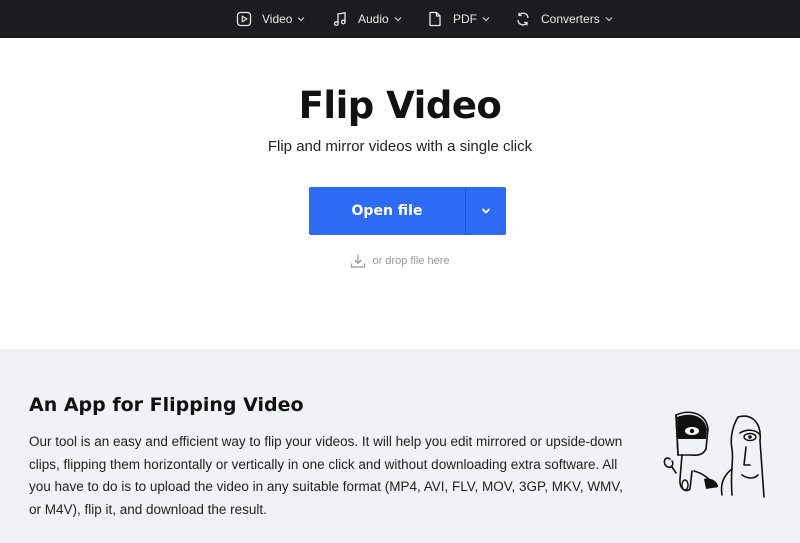 The image size is (800, 543). What do you see at coordinates (714, 454) in the screenshot?
I see `faces-illustration` at bounding box center [714, 454].